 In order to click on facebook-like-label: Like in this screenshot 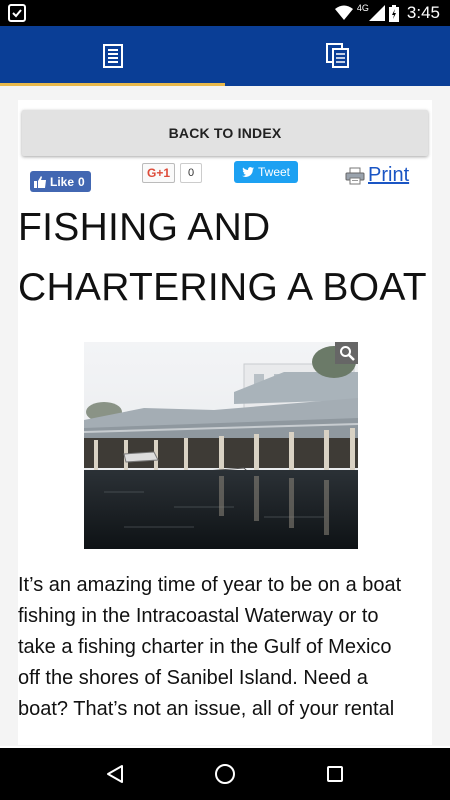, I will do `click(62, 181)`.